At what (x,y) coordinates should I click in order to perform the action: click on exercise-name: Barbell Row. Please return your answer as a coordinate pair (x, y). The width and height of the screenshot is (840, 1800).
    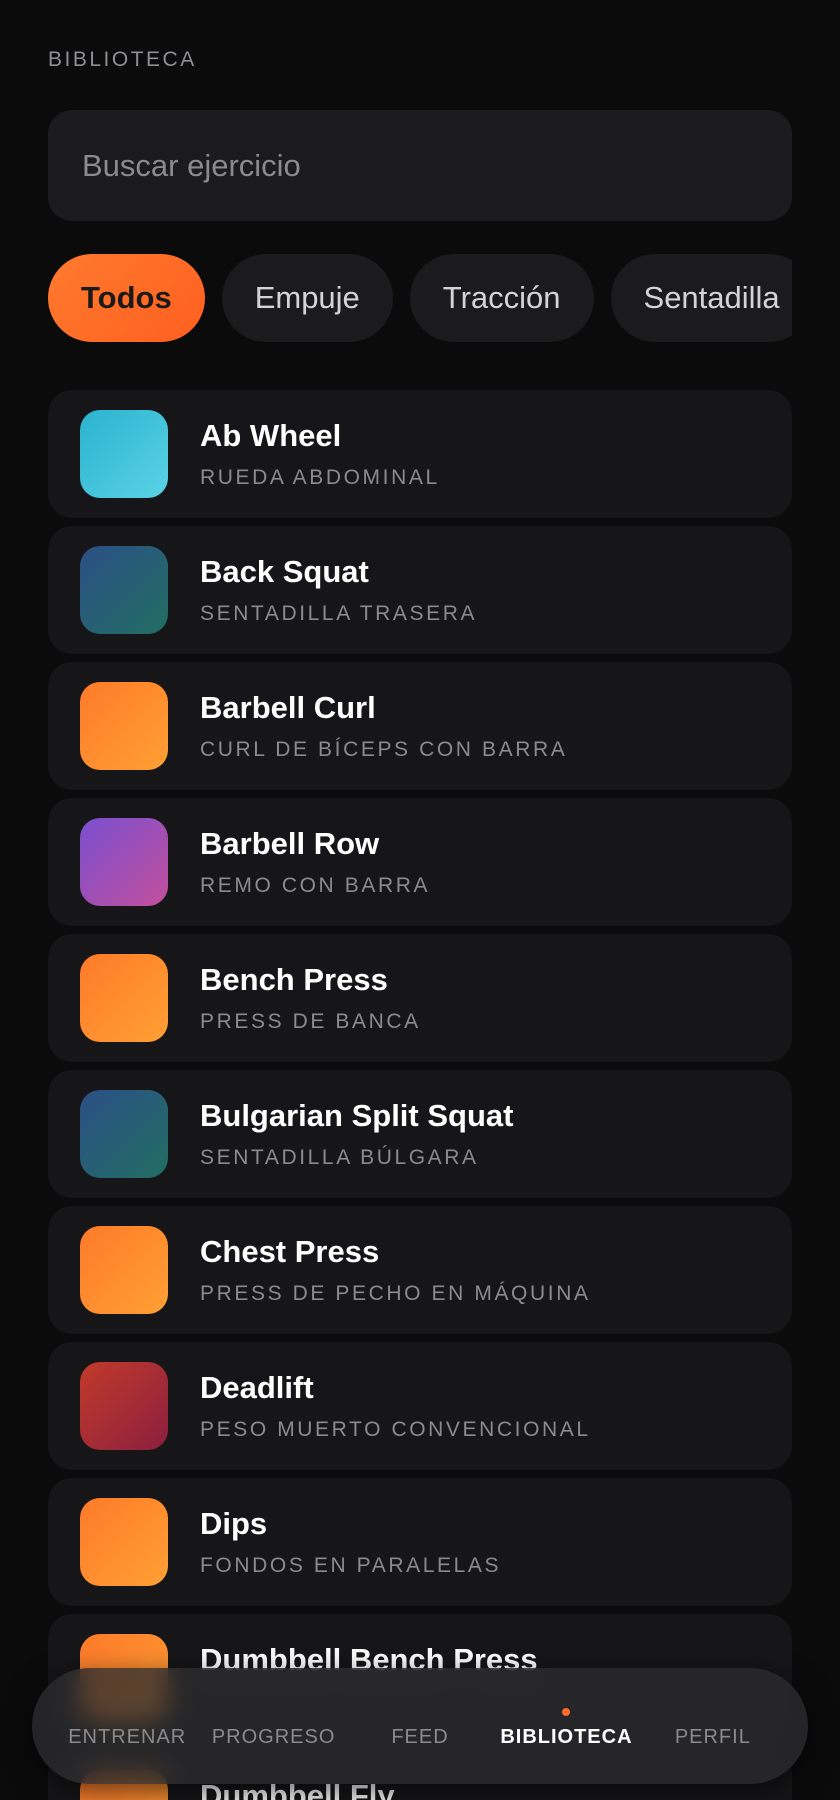
    Looking at the image, I should click on (290, 843).